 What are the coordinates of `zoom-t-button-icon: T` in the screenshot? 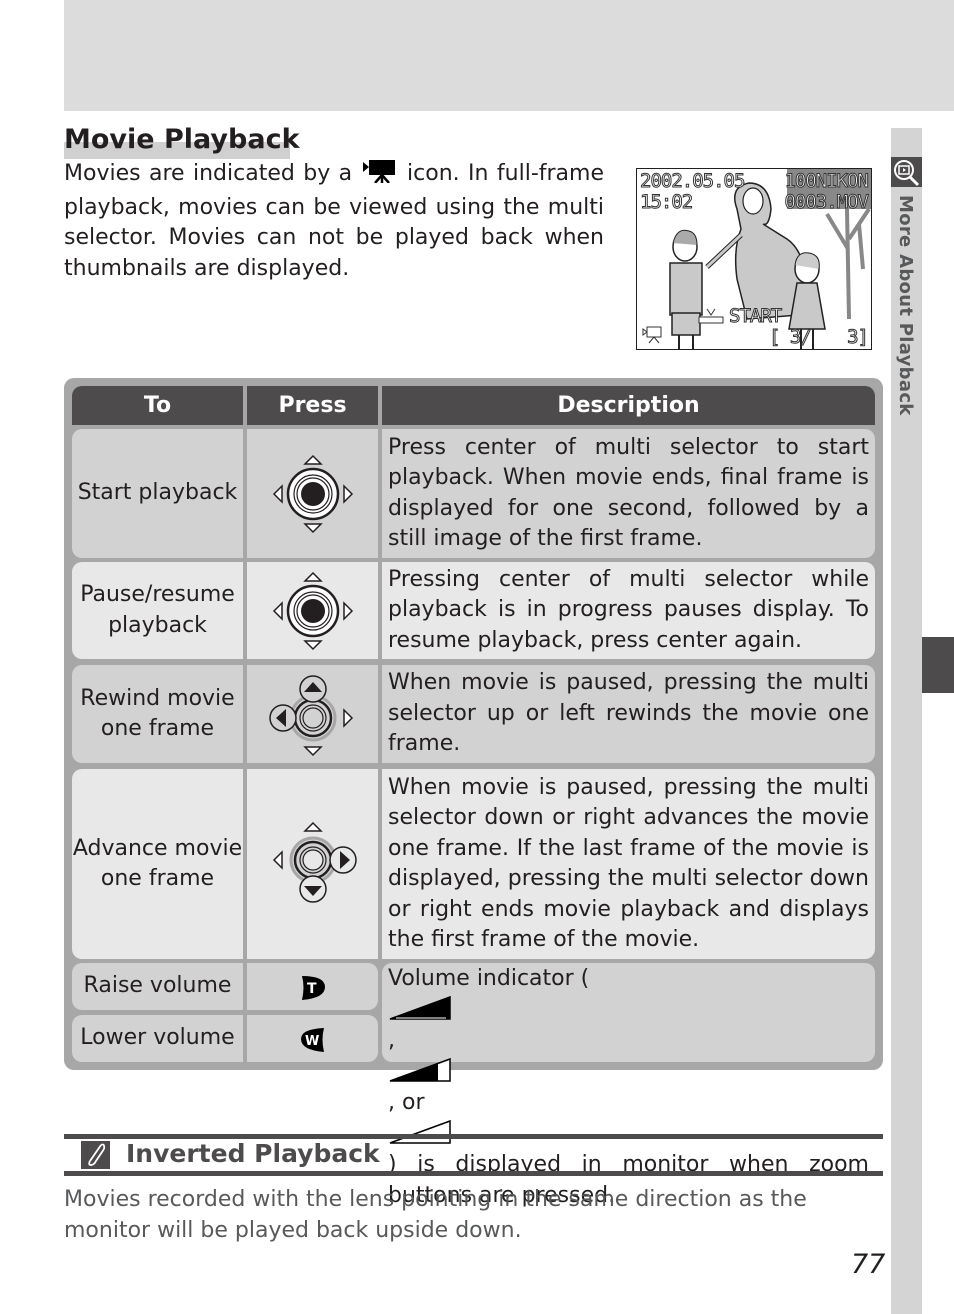 It's located at (313, 987).